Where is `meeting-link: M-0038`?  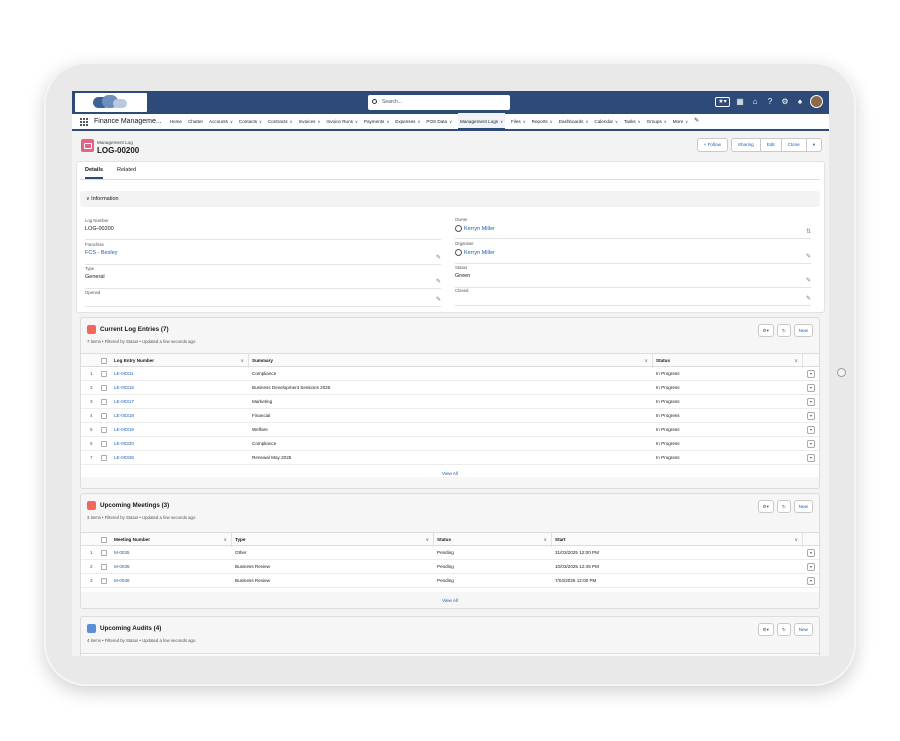
meeting-link: M-0038 is located at coordinates (122, 581).